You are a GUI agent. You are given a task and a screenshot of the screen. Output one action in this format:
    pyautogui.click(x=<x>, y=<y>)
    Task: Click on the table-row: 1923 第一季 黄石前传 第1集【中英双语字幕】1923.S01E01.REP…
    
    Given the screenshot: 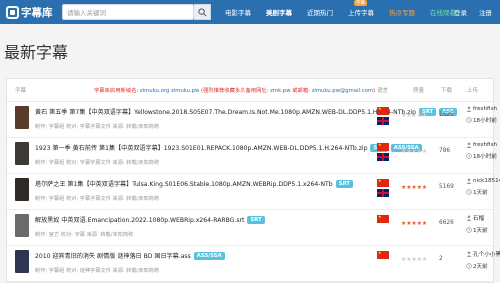 What is the action you would take?
    pyautogui.click(x=252, y=156)
    